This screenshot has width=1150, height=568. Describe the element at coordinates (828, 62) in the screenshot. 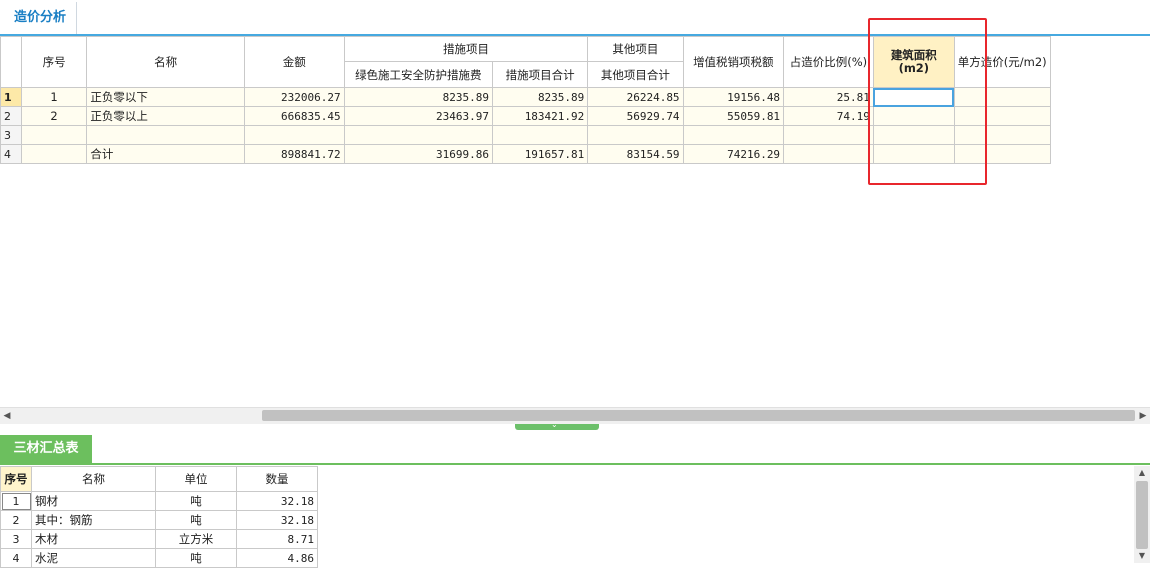

I see `col-header-ratio: 占造价比例(%)` at that location.